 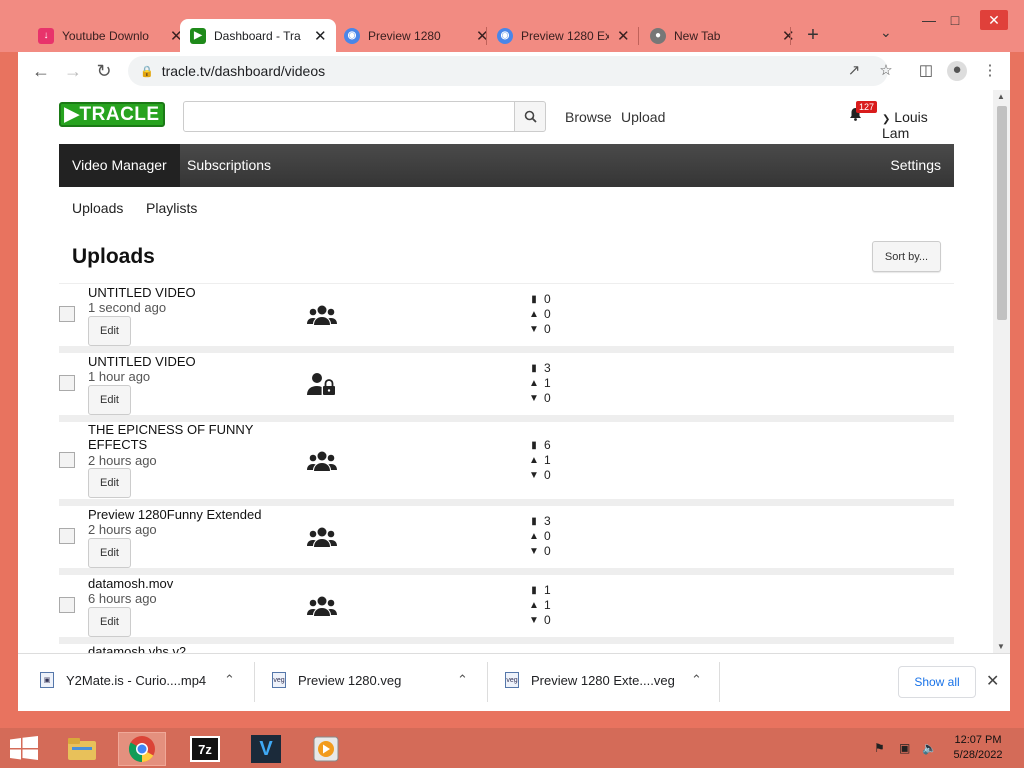 What do you see at coordinates (416, 35) in the screenshot?
I see `tab-preview-1280: ◉ Preview 1280 ✕` at bounding box center [416, 35].